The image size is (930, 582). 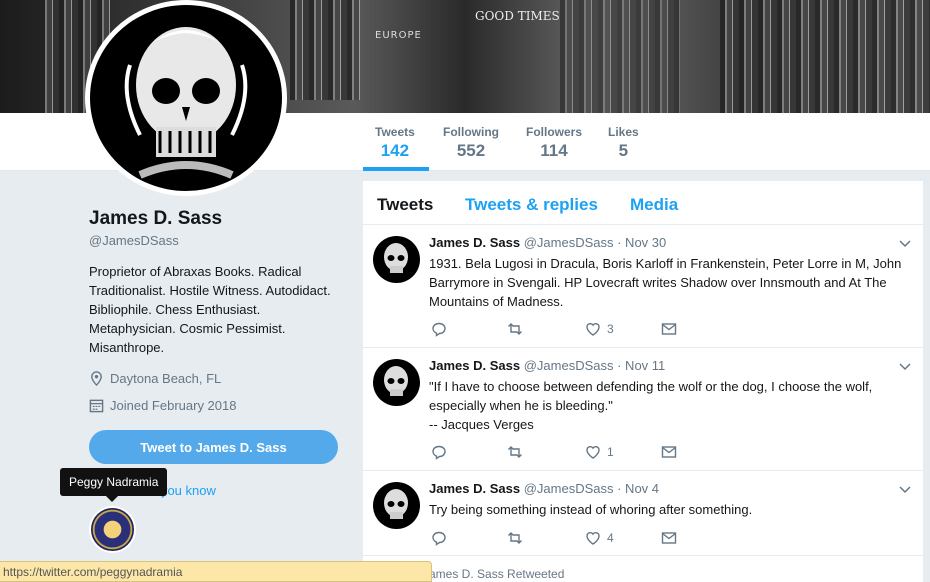 What do you see at coordinates (581, 540) in the screenshot?
I see `tweet-actions: 4` at bounding box center [581, 540].